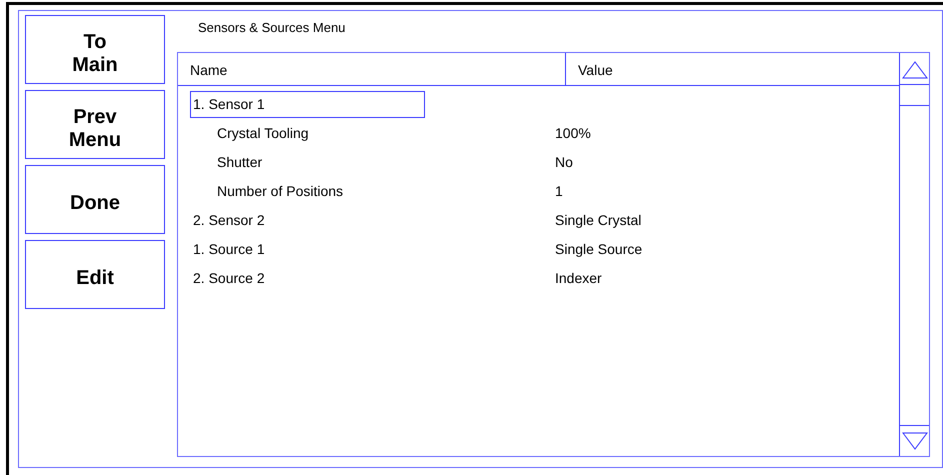 Image resolution: width=943 pixels, height=475 pixels. I want to click on nav-button: To Main, so click(95, 49).